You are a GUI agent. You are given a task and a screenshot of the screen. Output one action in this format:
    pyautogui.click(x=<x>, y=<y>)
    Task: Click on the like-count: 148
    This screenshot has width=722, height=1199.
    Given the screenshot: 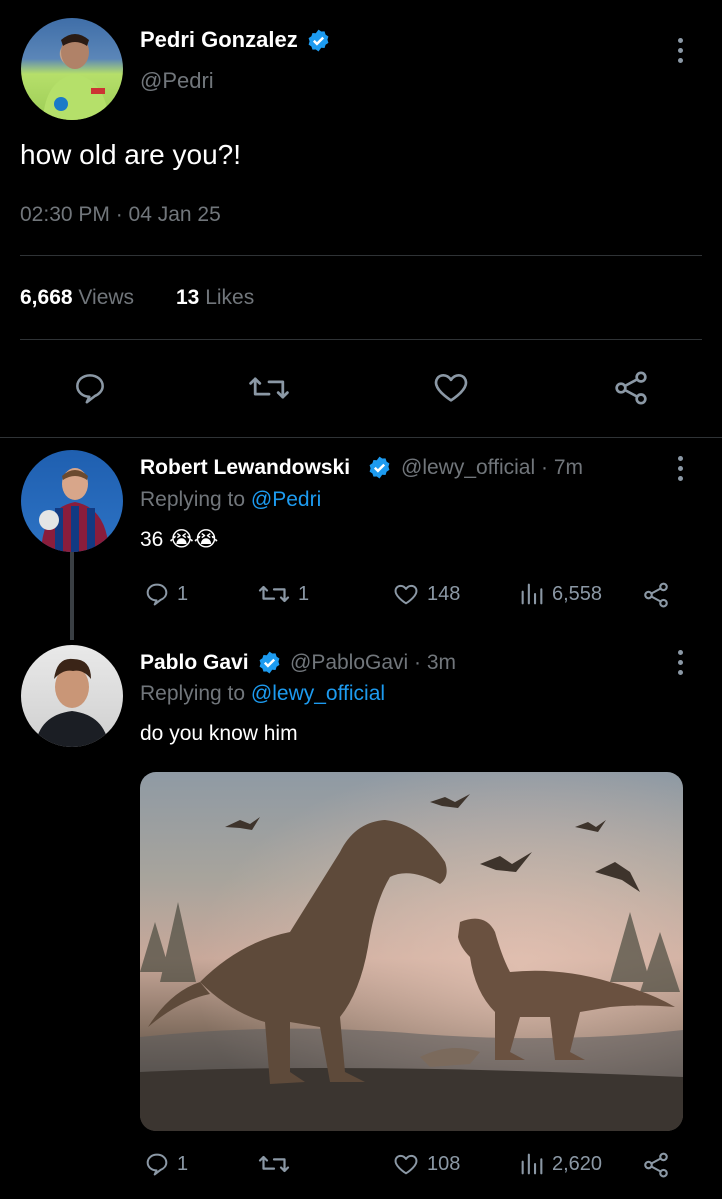 What is the action you would take?
    pyautogui.click(x=444, y=593)
    